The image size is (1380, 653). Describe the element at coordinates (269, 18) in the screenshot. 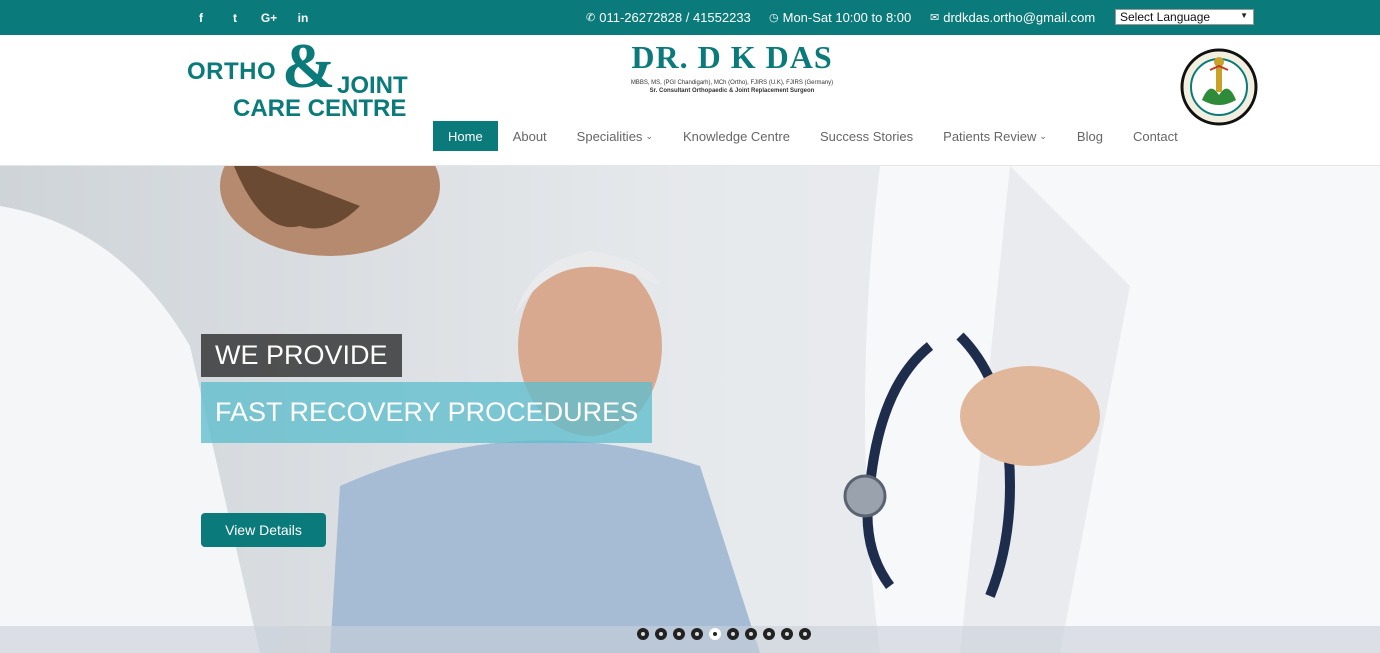

I see `google-plus-icon: G+` at that location.